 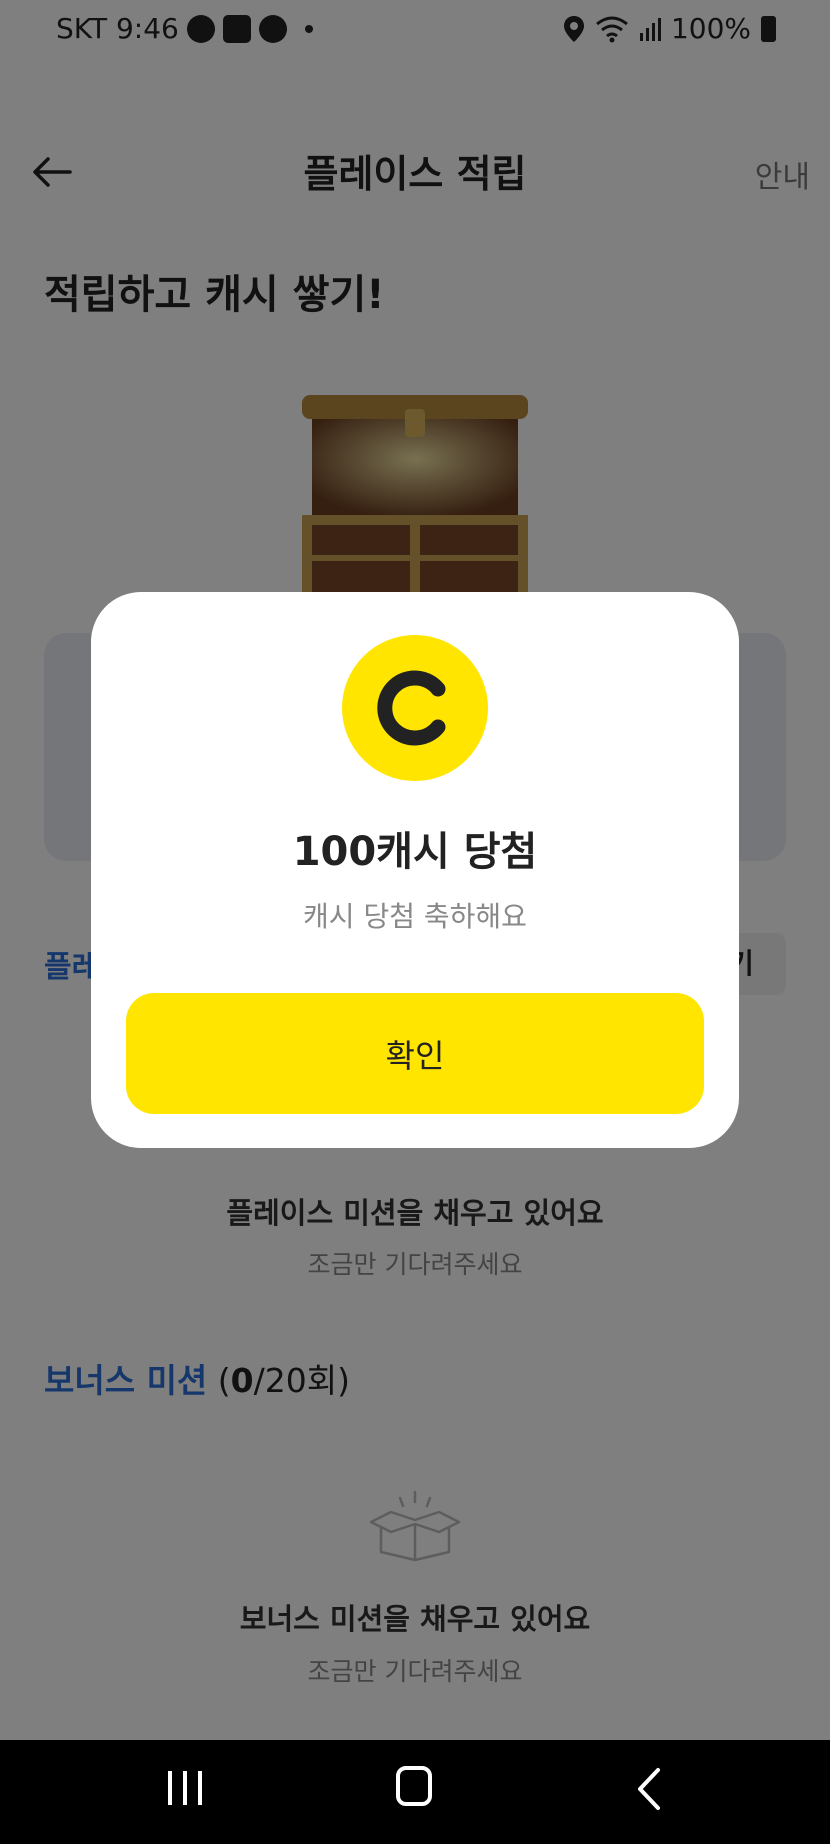 I want to click on recent-apps-icon, so click(x=185, y=1788).